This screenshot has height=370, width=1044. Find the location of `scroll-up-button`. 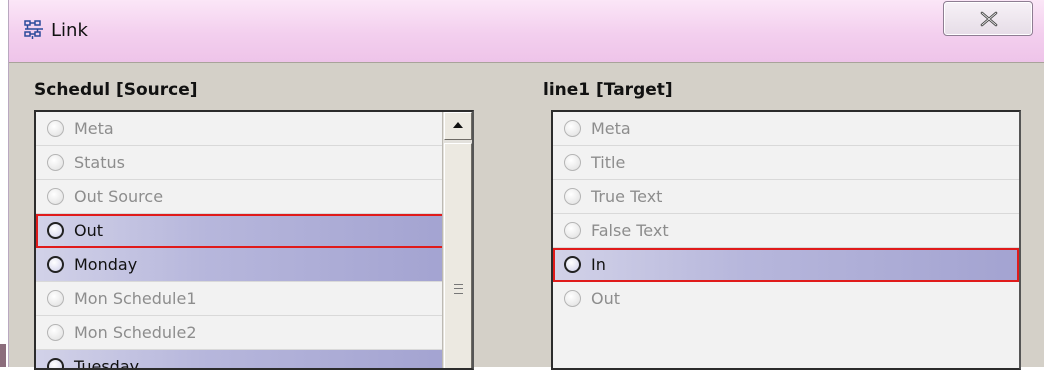

scroll-up-button is located at coordinates (458, 126).